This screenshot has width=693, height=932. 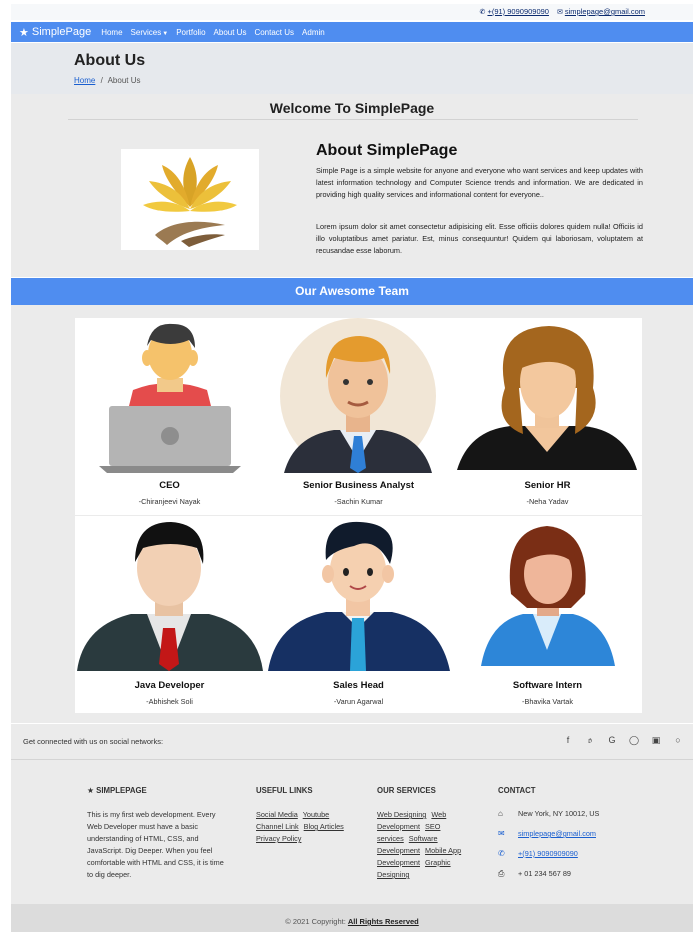 I want to click on copyright-bar: © 2021 Copyright: All Rights Reserved, so click(x=352, y=918).